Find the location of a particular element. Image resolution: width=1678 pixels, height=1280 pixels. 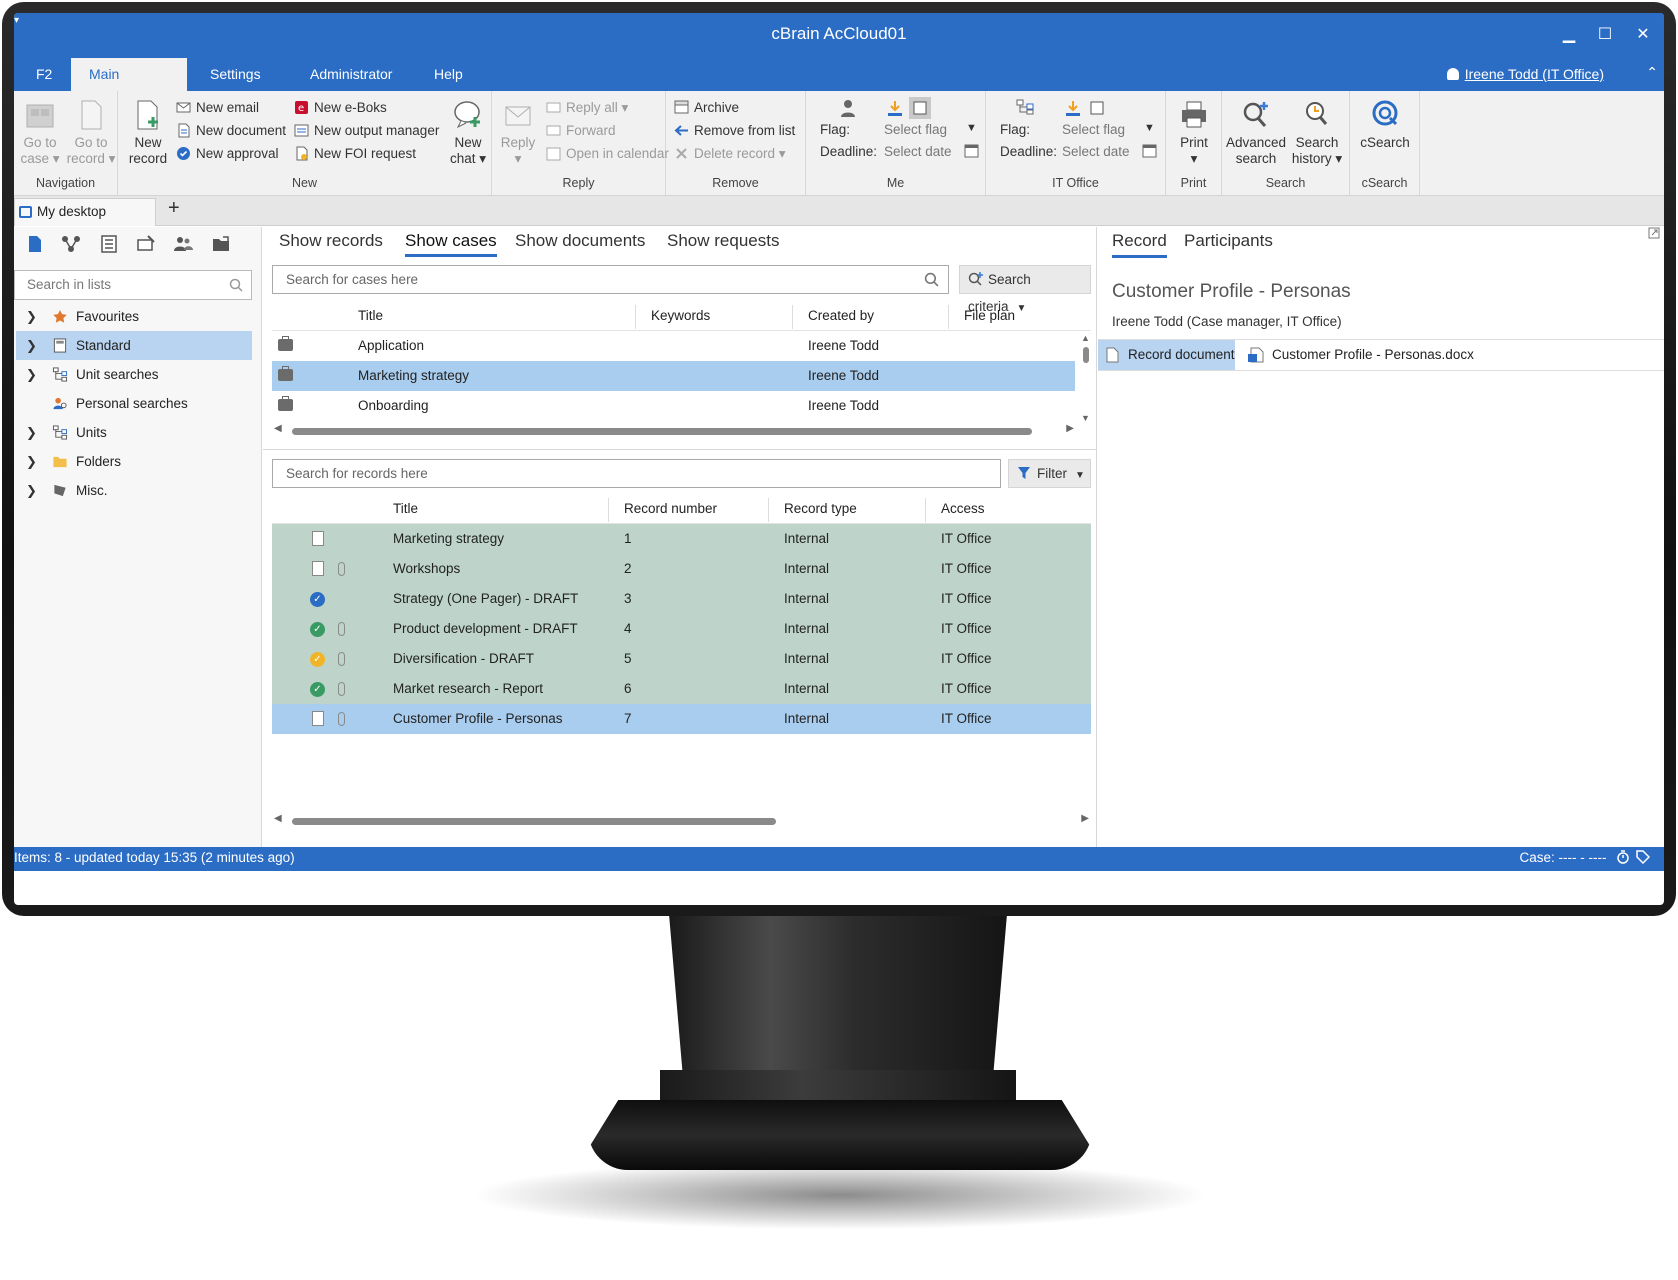

open-in-calendar-button: Open in calendar is located at coordinates (607, 154).